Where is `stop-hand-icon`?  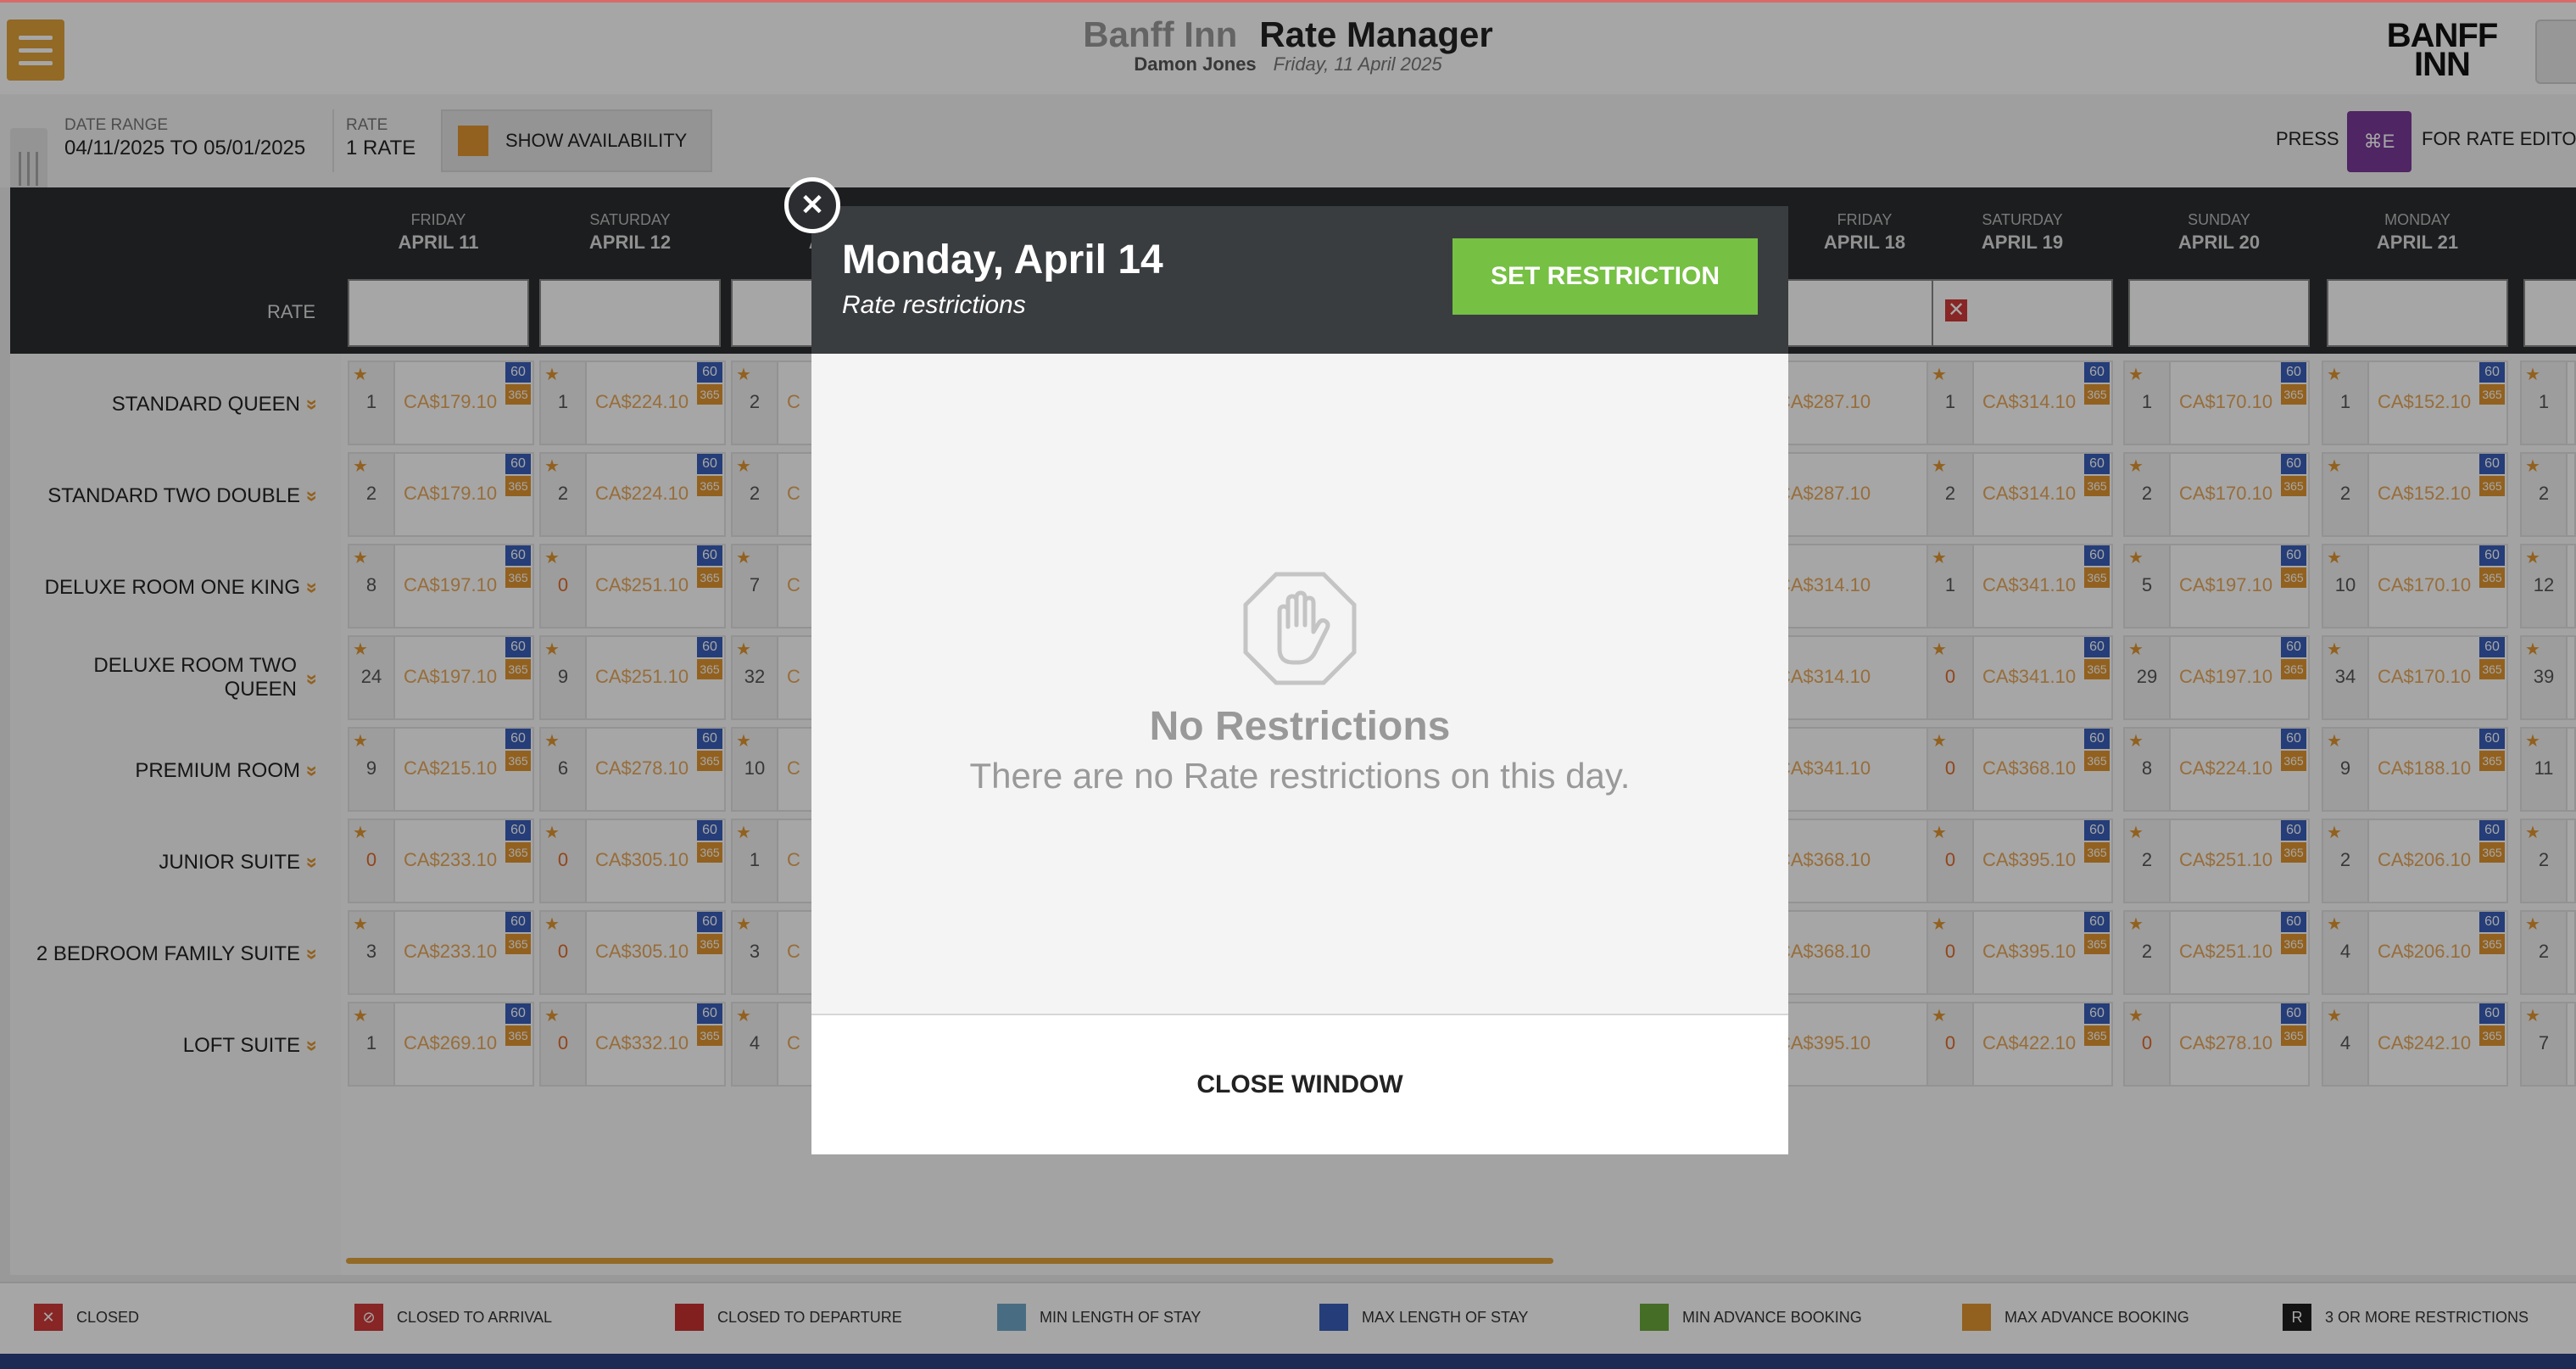
stop-hand-icon is located at coordinates (1300, 628).